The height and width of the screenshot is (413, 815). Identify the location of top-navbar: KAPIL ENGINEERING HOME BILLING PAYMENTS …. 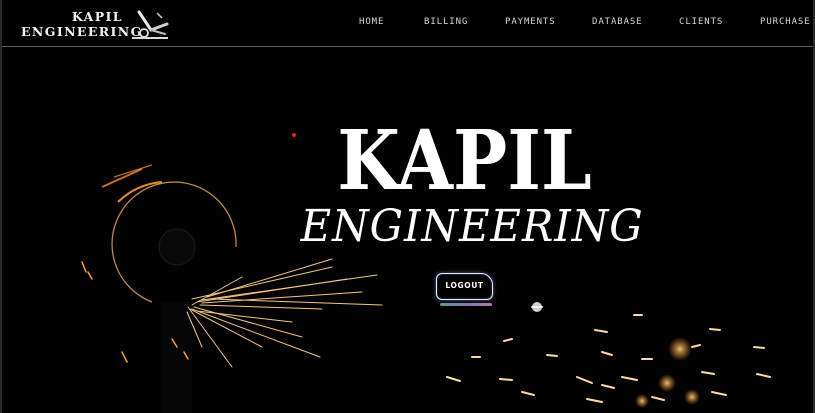
(407, 23).